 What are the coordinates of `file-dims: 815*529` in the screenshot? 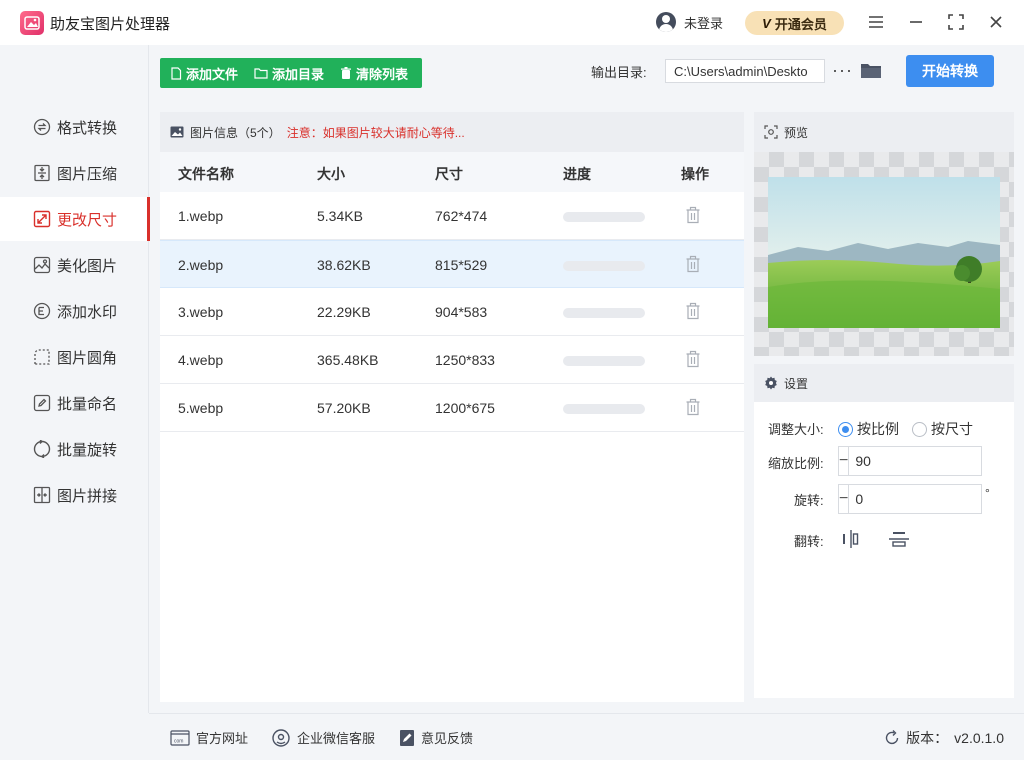 It's located at (461, 265).